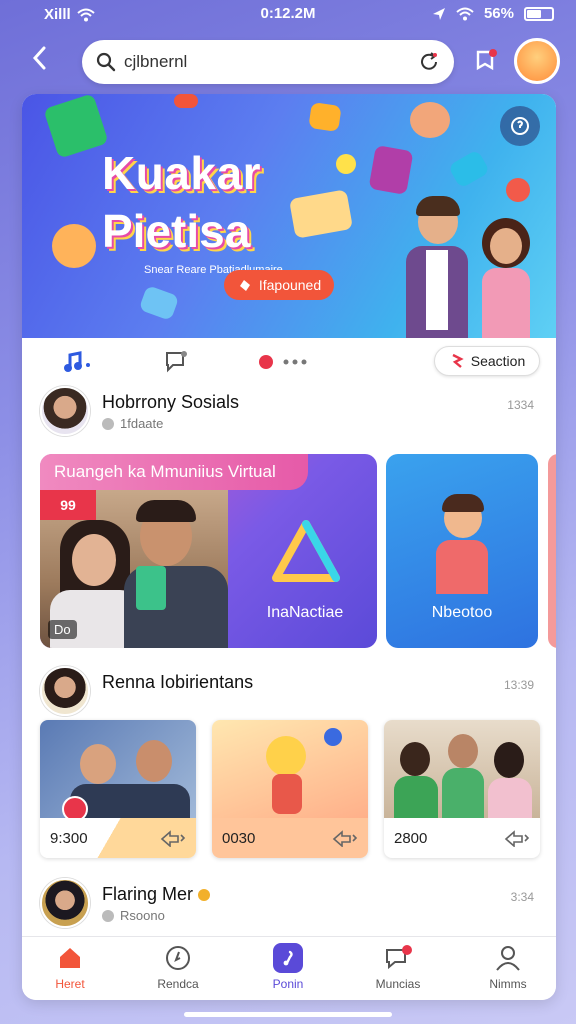 This screenshot has height=1024, width=576. I want to click on banner-title-2: Pietisa, so click(176, 231).